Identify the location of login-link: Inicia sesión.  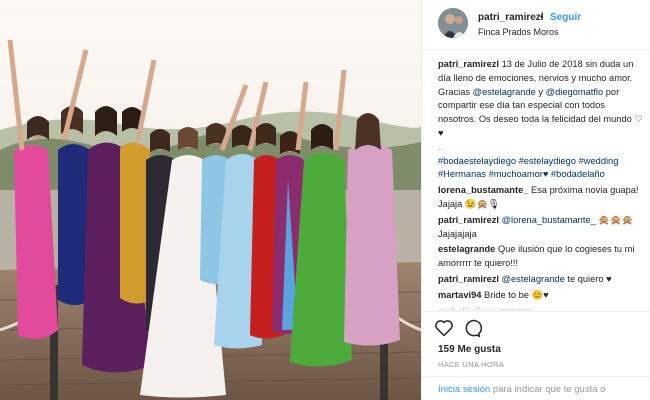
(464, 389).